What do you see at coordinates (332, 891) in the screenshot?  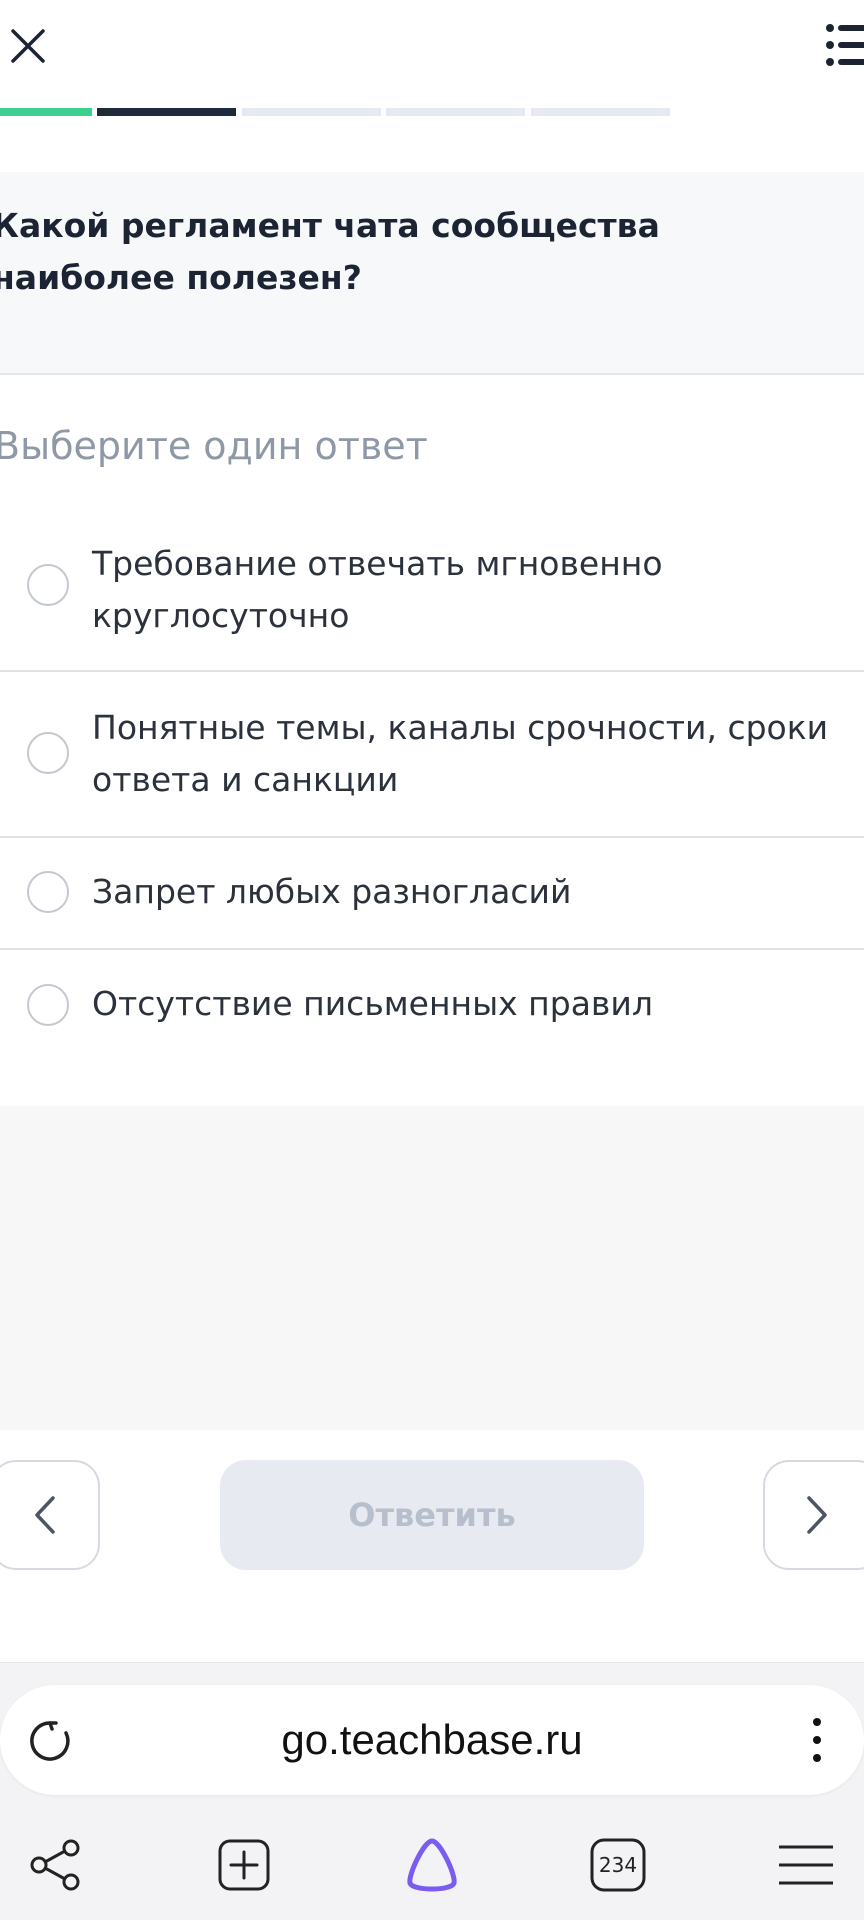 I see `option-label: Запрет любых разногласий` at bounding box center [332, 891].